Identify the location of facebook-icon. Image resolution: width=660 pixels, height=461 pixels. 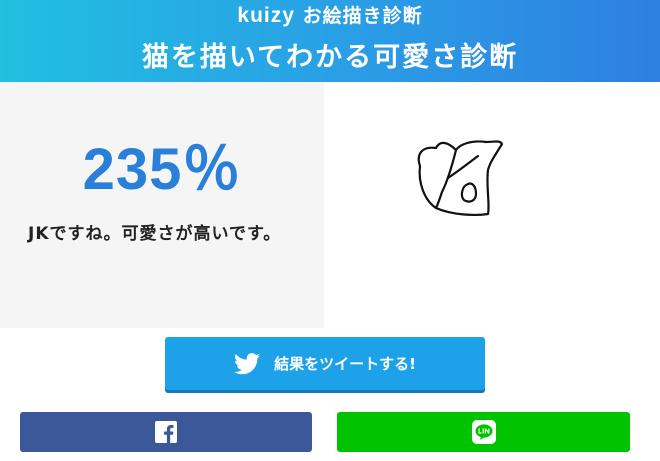
(166, 432).